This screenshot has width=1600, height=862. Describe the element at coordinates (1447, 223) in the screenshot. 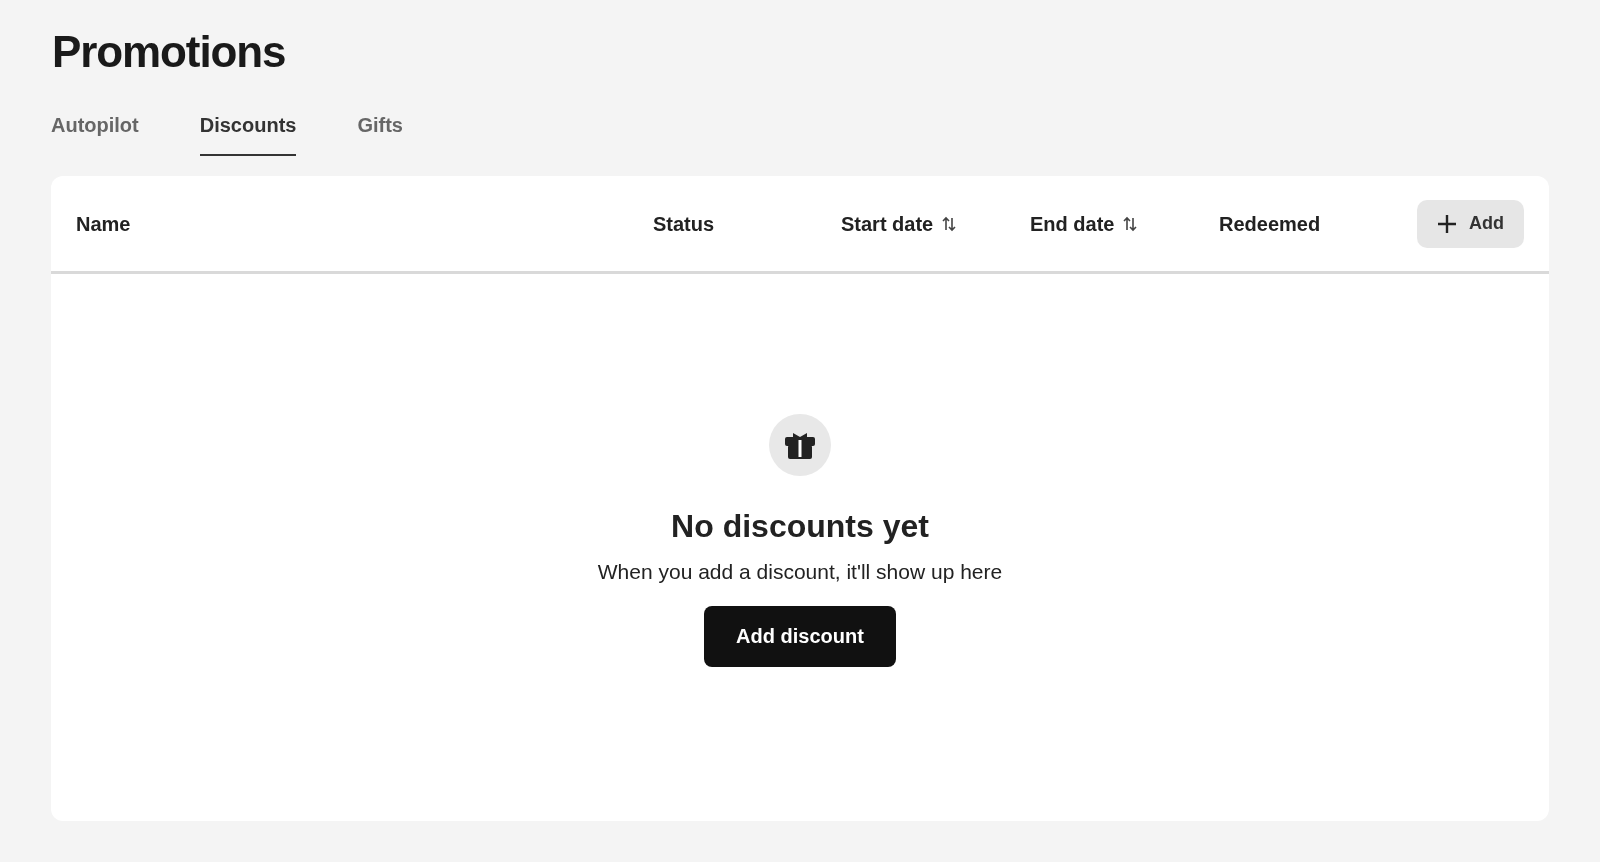

I see `plus-icon` at that location.